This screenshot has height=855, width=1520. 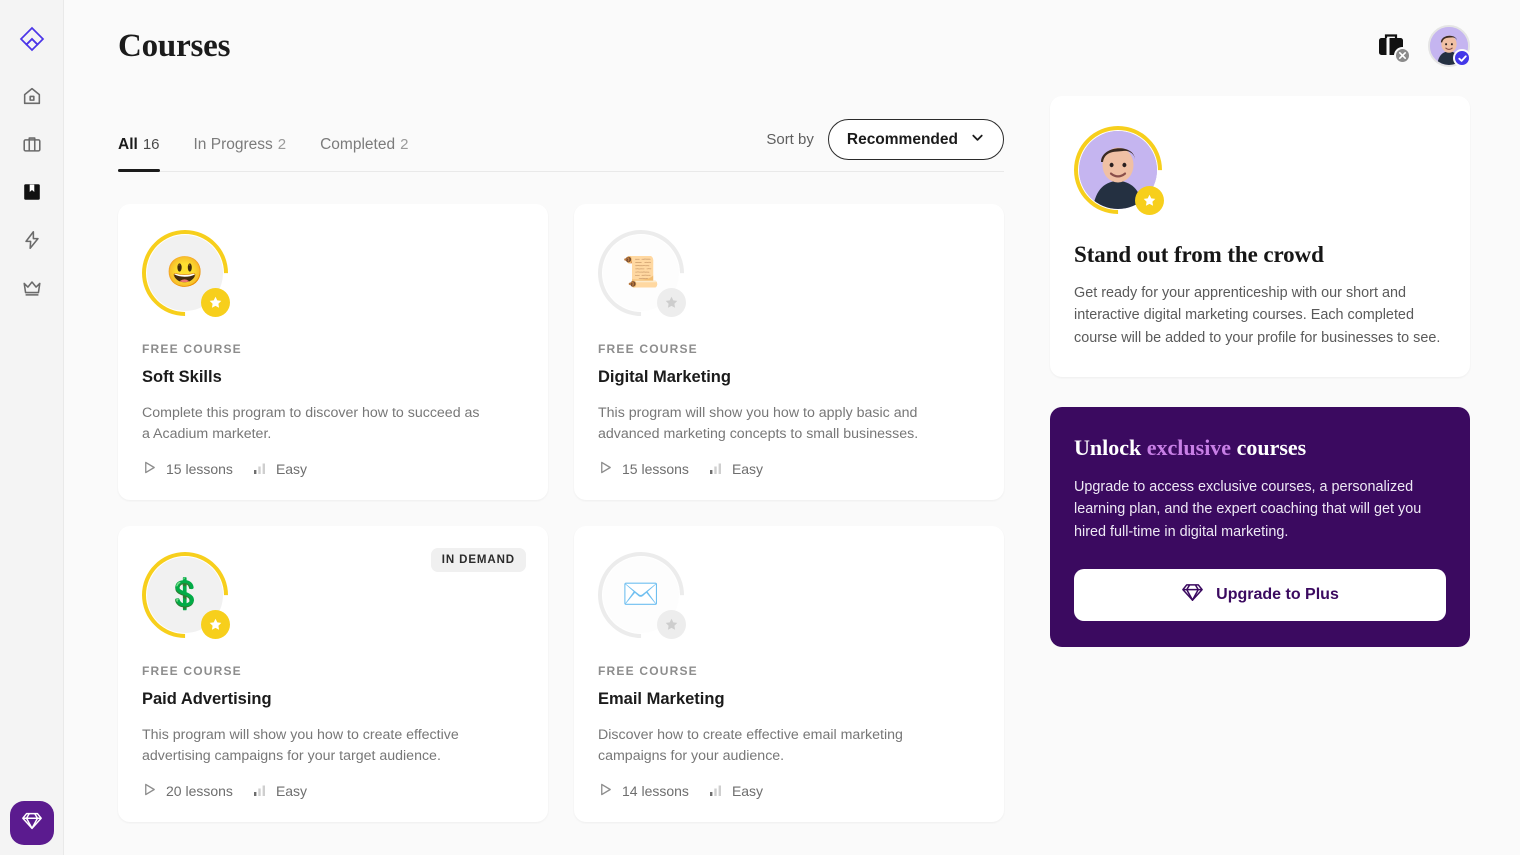 I want to click on tab-in-progress: In Progress 2, so click(x=240, y=154).